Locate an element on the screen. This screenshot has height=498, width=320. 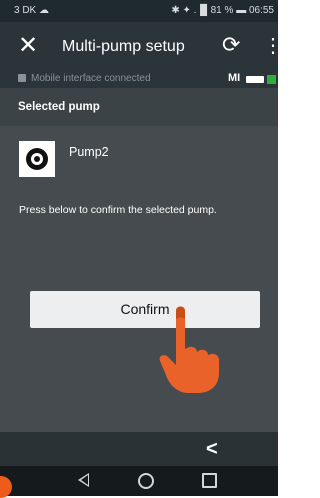
mi-badge: MI is located at coordinates (234, 78).